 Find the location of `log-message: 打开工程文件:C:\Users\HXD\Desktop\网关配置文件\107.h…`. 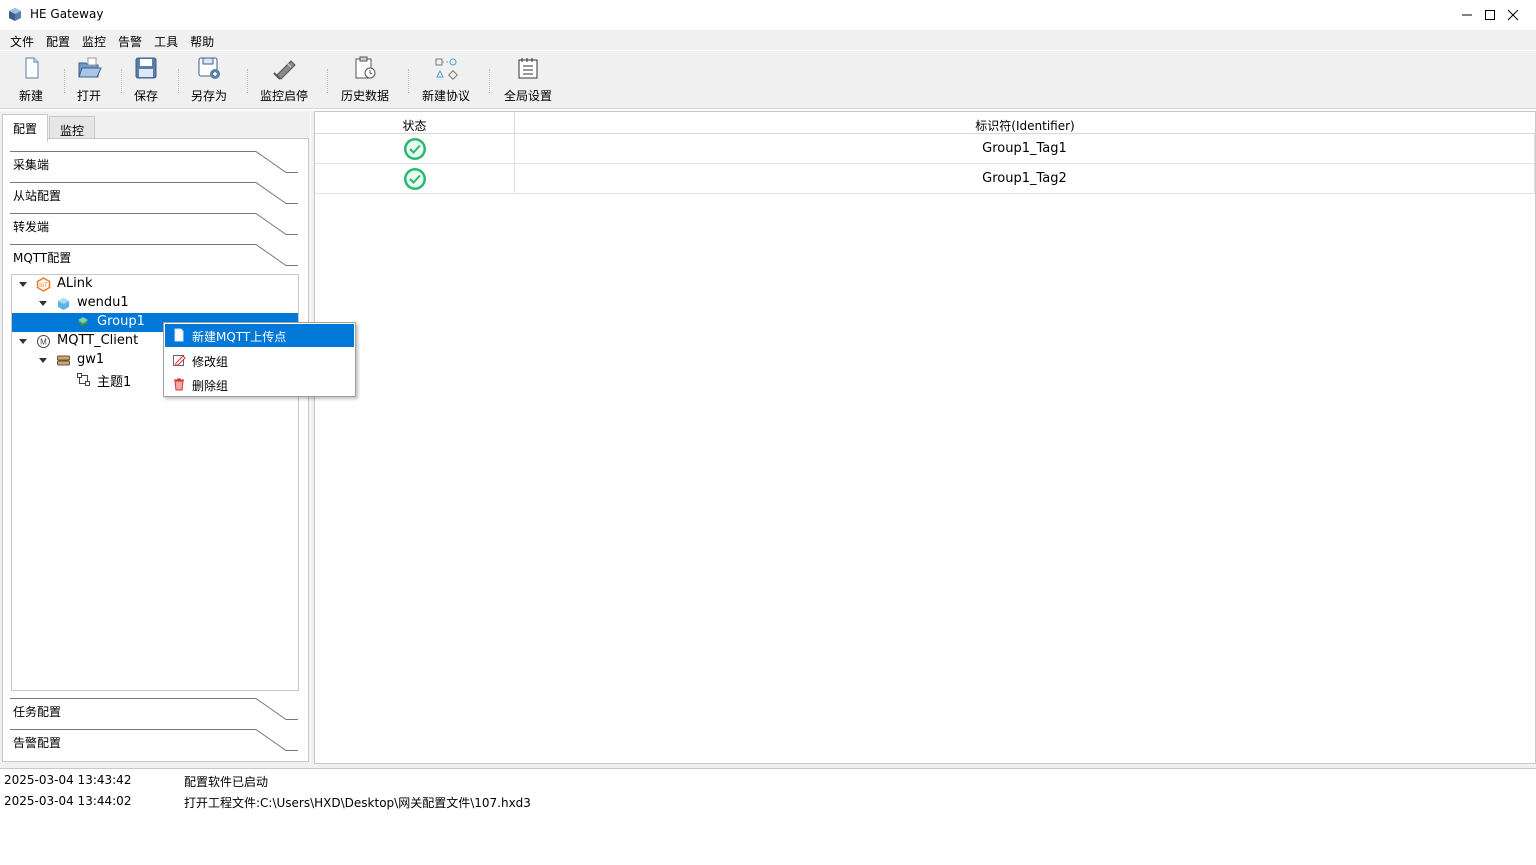

log-message: 打开工程文件:C:\Users\HXD\Desktop\网关配置文件\107.h… is located at coordinates (357, 803).